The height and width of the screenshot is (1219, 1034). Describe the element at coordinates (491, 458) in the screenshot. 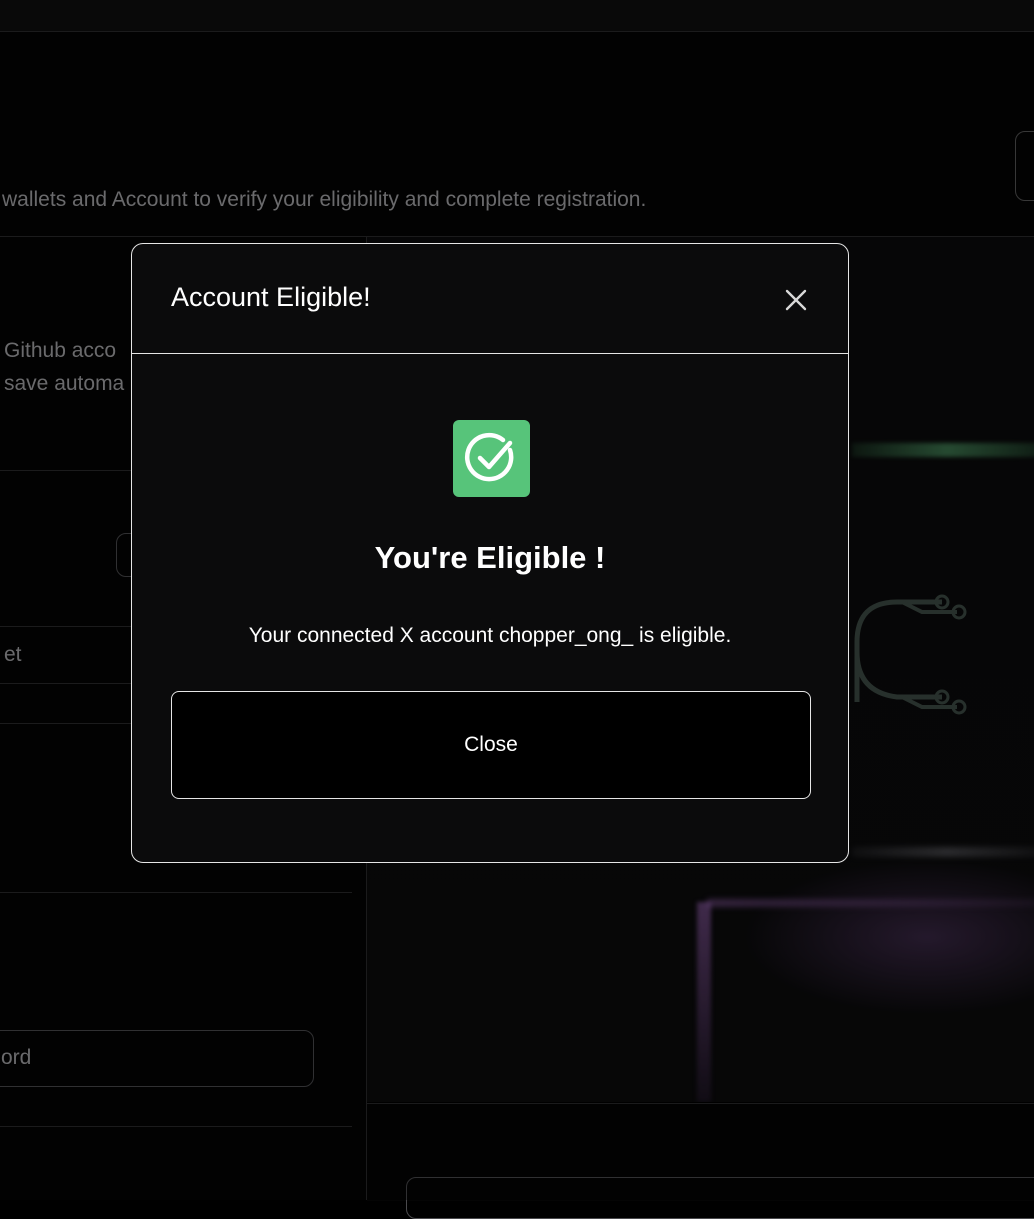

I see `check-circle-icon` at that location.